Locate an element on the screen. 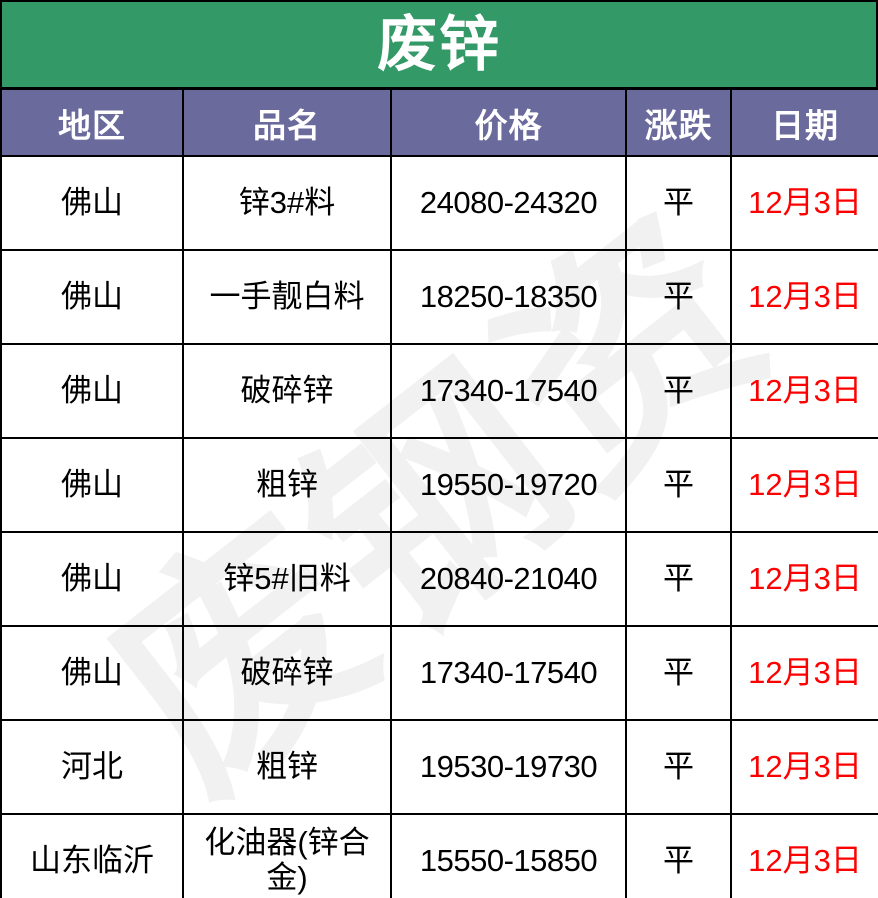 The height and width of the screenshot is (898, 878). table-row: 佛山 锌3#料 24080-24320 平 12月3日 is located at coordinates (439, 203).